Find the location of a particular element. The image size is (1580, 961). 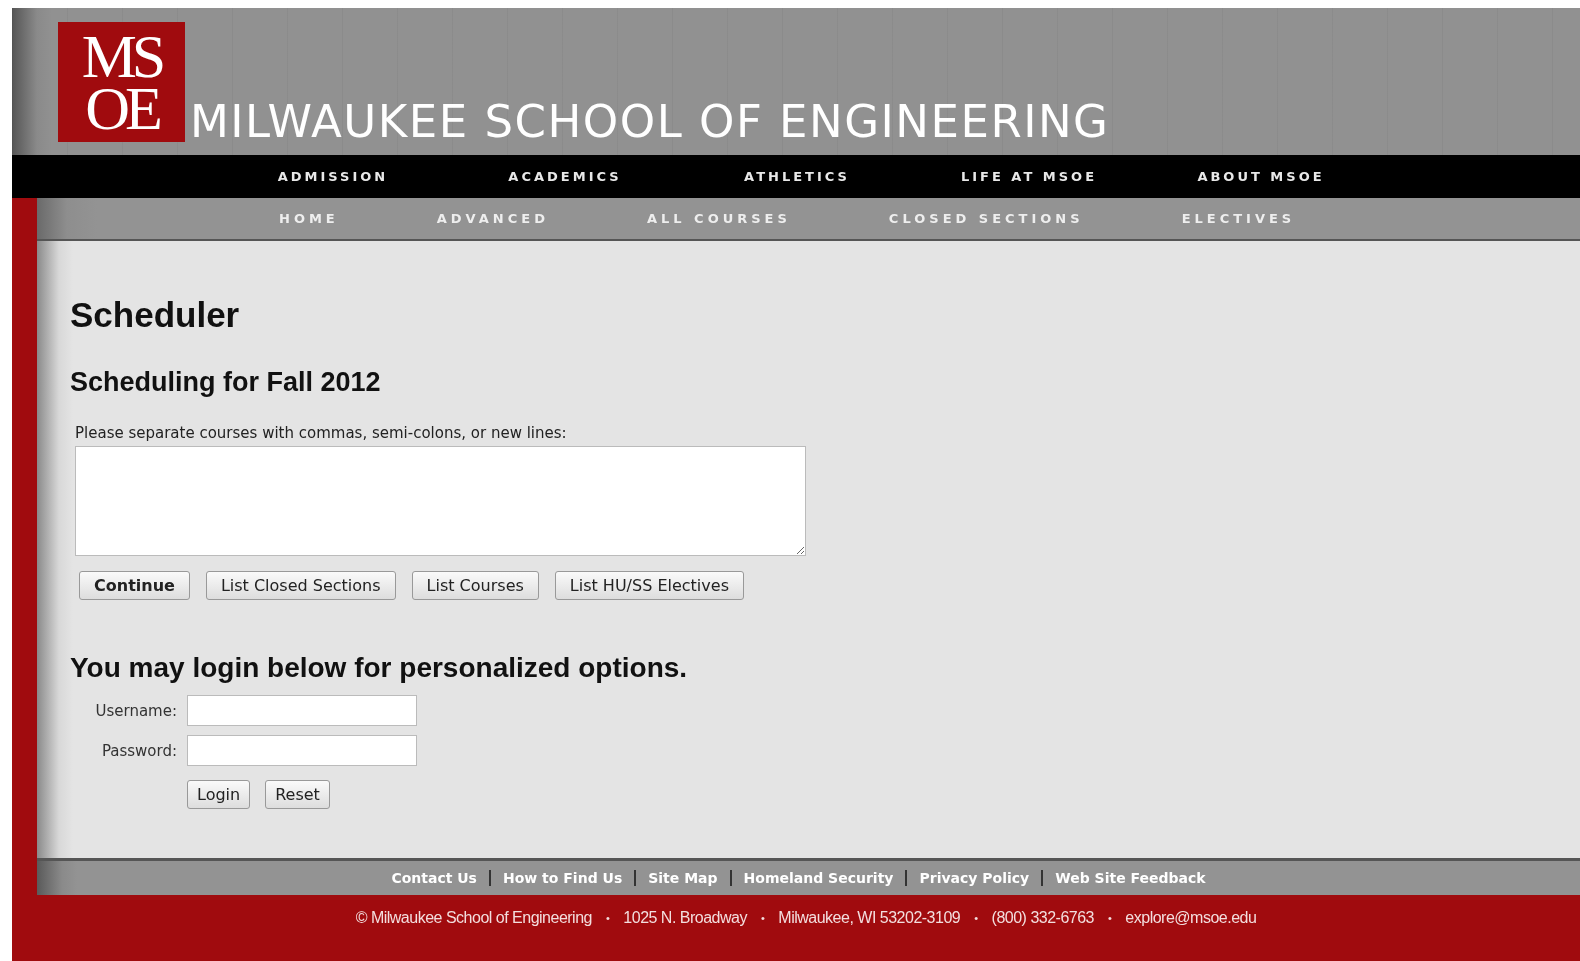

courses-field is located at coordinates (440, 501).